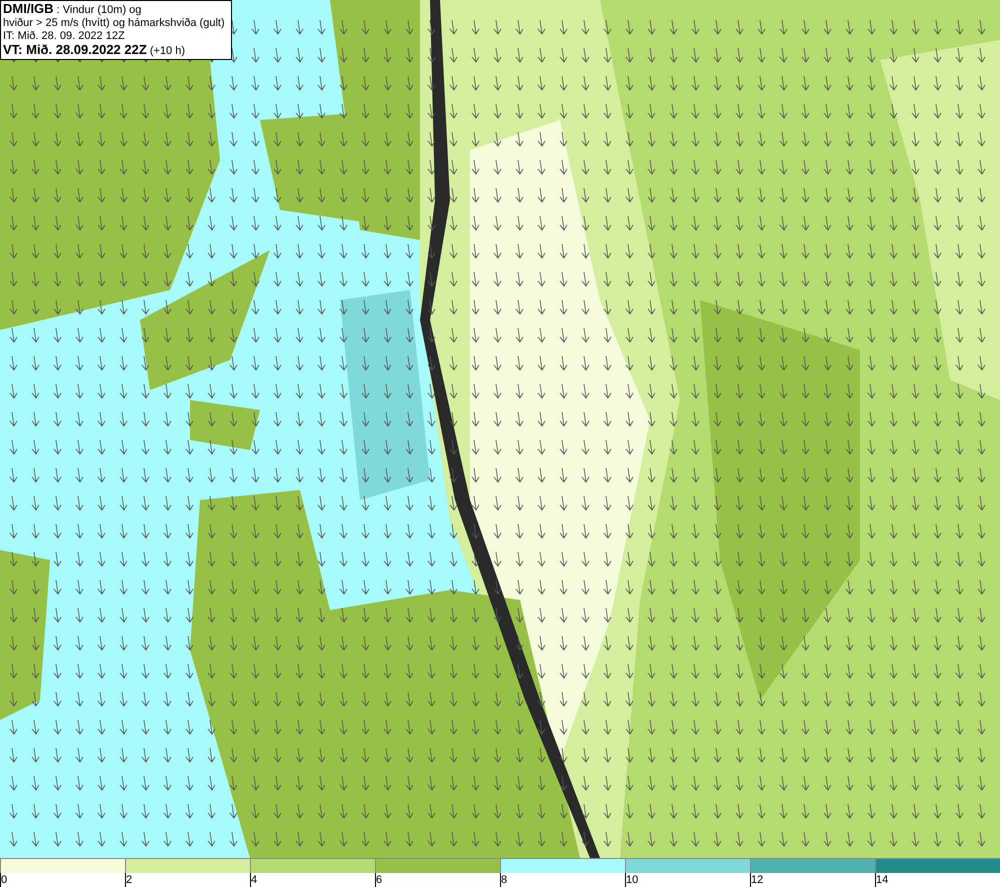  Describe the element at coordinates (114, 23) in the screenshot. I see `info-text: hviður > 25 m/s (hvítt) og hámarkshviða (gult)` at that location.